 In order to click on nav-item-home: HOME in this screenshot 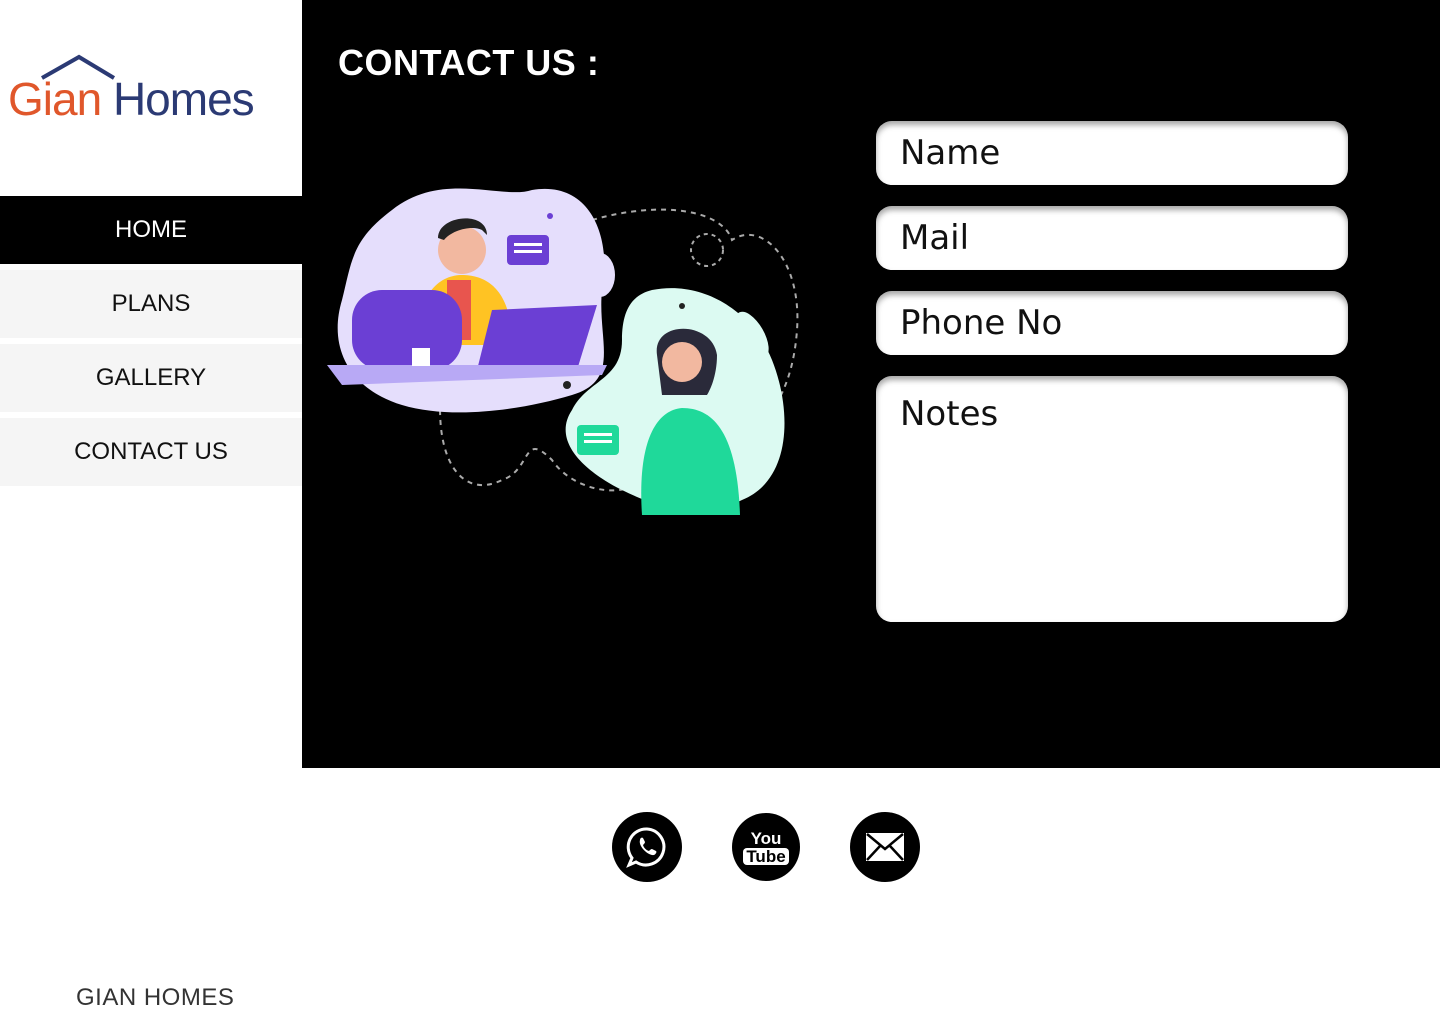, I will do `click(151, 230)`.